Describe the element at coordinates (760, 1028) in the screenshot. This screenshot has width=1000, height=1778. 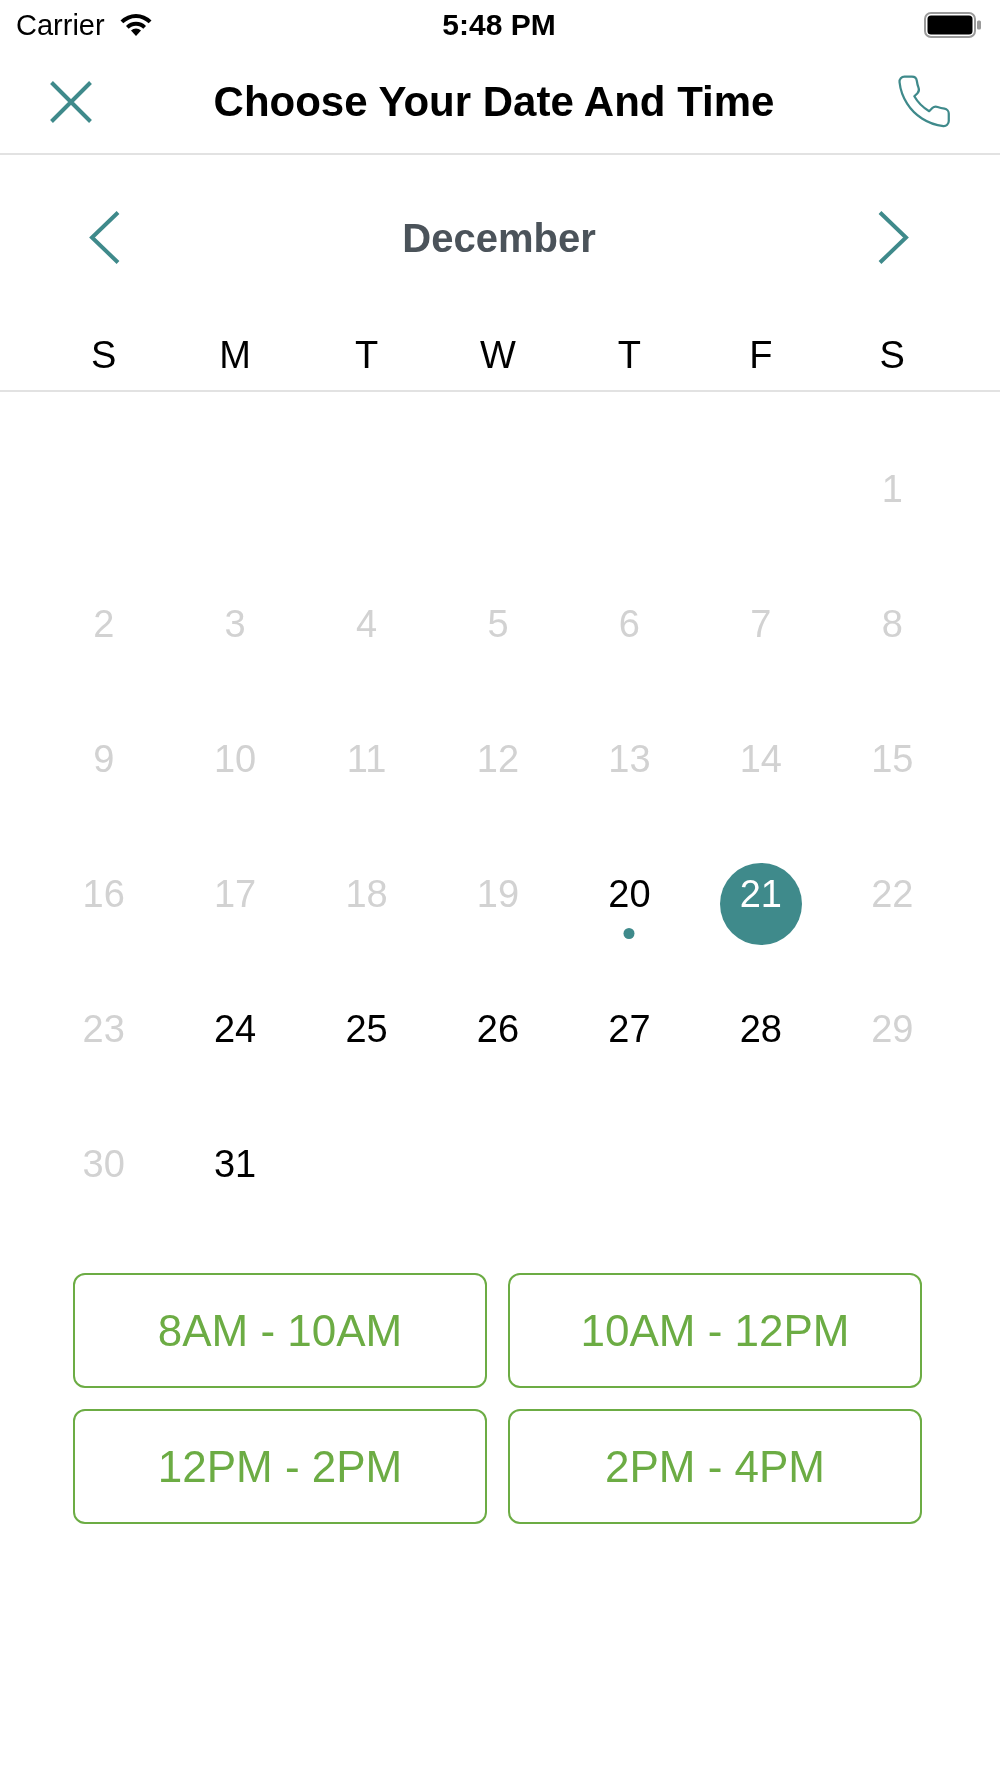
I see `day-number: 28` at that location.